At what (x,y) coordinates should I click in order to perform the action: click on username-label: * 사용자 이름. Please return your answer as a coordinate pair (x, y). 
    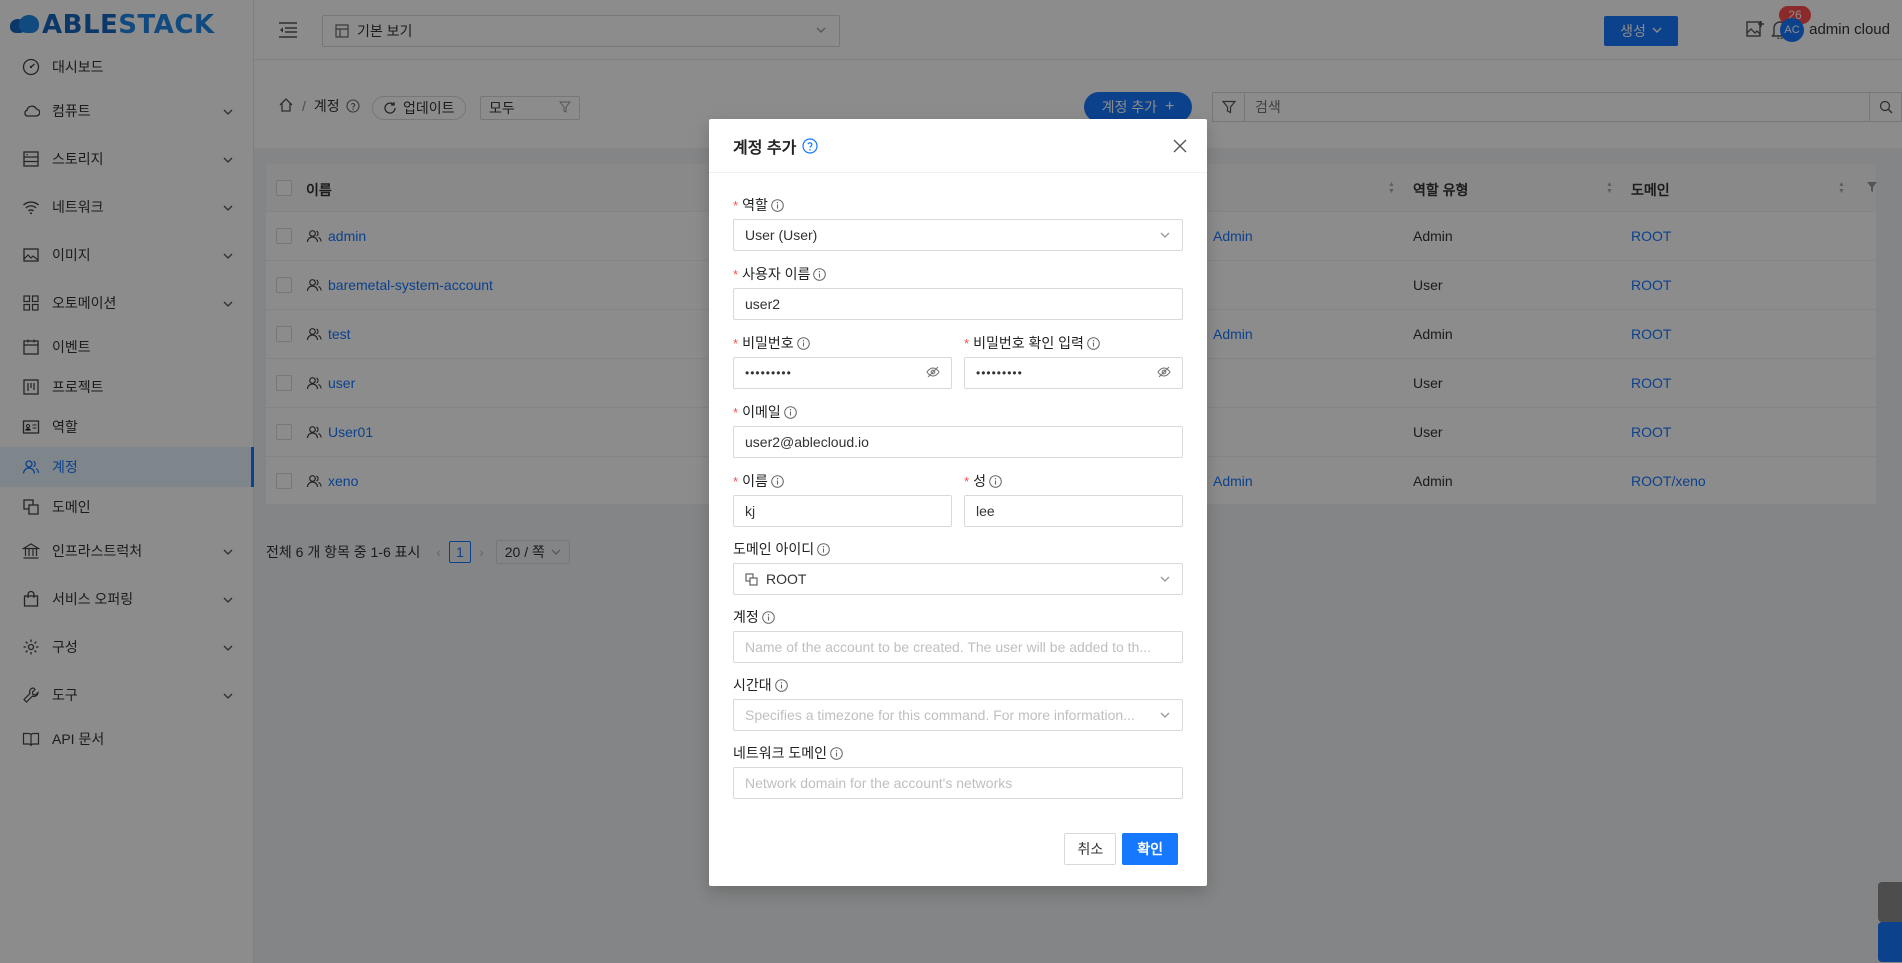
    Looking at the image, I should click on (780, 274).